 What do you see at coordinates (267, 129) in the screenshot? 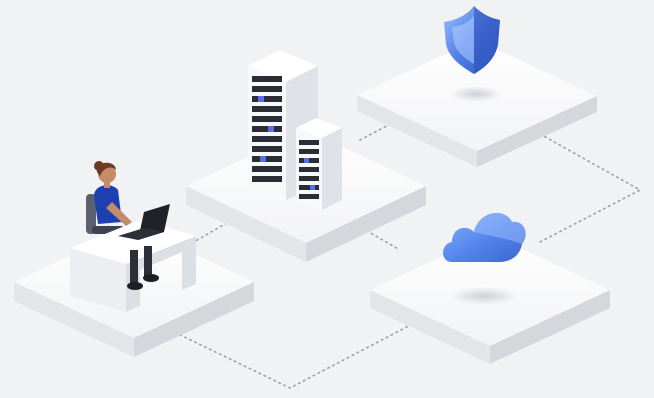
I see `server-bays-tall` at bounding box center [267, 129].